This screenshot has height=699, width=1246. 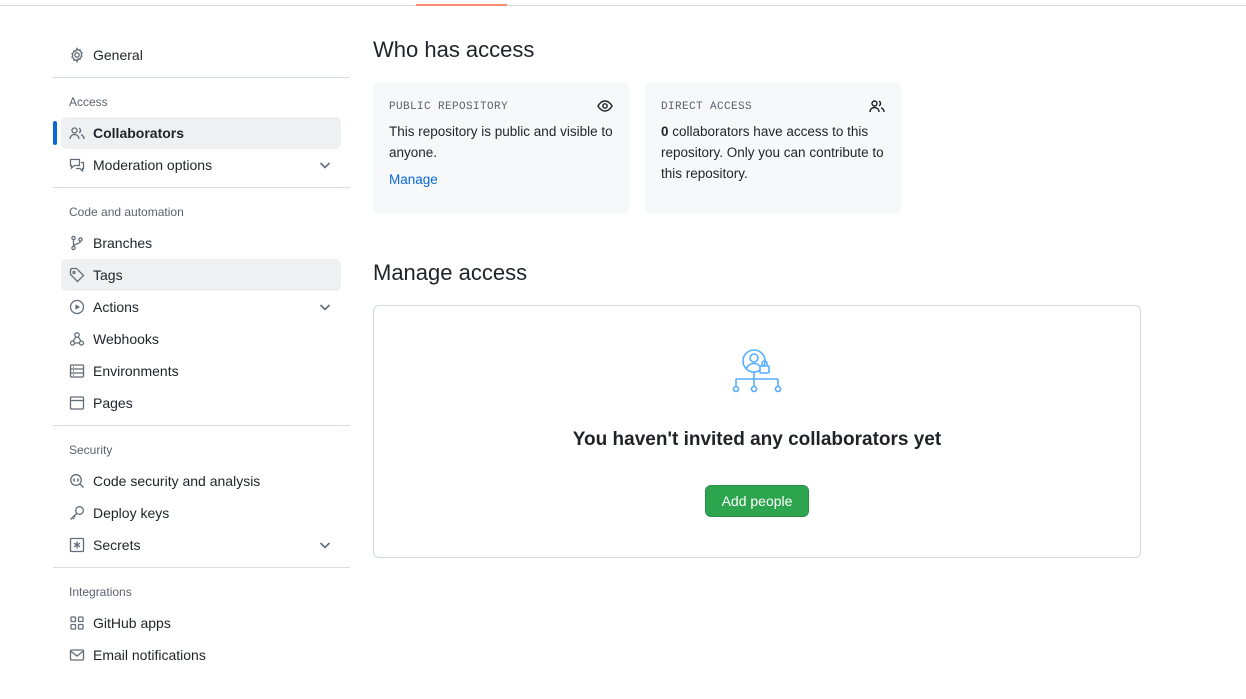 What do you see at coordinates (77, 339) in the screenshot?
I see `webhook-icon` at bounding box center [77, 339].